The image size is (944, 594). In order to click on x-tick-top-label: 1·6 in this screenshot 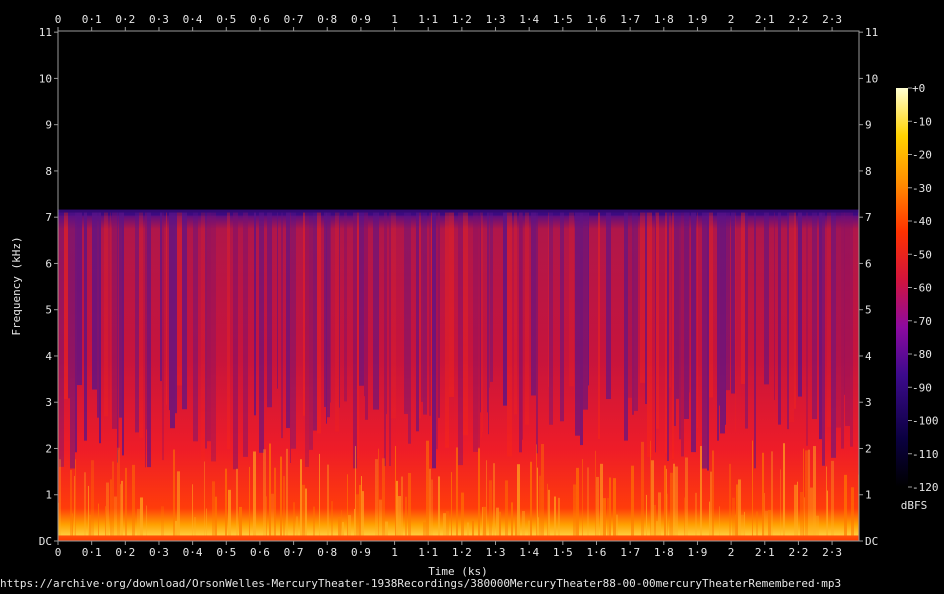, I will do `click(597, 19)`.